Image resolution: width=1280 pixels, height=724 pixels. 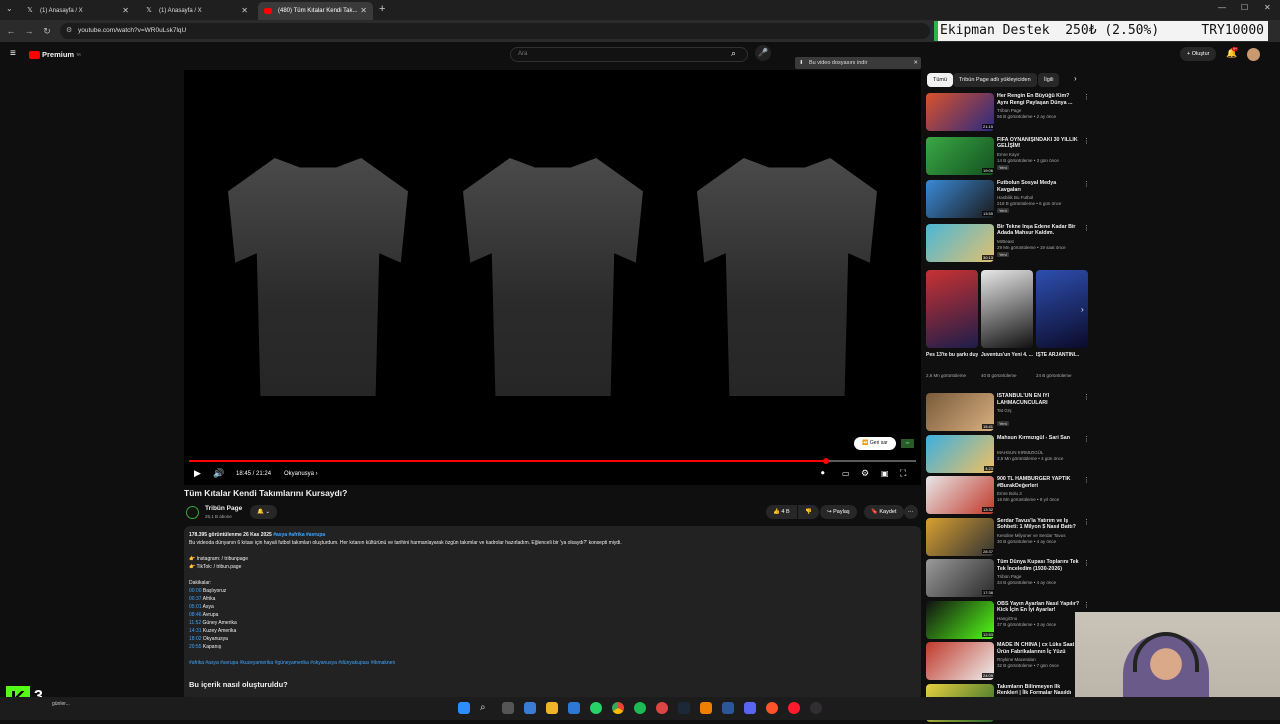 What do you see at coordinates (846, 473) in the screenshot?
I see `subtitles-icon: ▭` at bounding box center [846, 473].